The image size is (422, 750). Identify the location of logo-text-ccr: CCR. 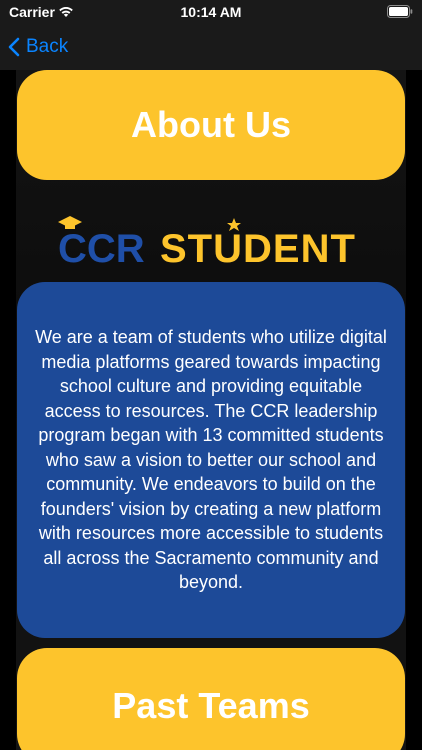
(101, 247).